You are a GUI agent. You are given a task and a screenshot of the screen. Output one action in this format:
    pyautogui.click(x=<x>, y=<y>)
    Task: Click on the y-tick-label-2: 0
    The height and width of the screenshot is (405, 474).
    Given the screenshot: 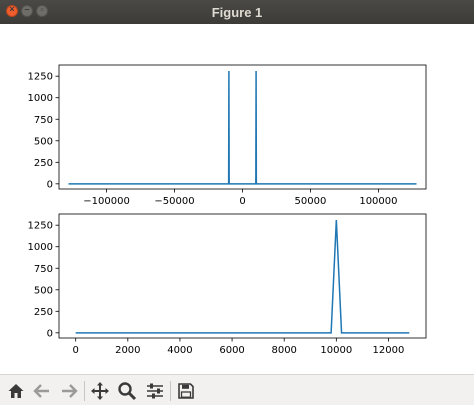 What is the action you would take?
    pyautogui.click(x=50, y=333)
    